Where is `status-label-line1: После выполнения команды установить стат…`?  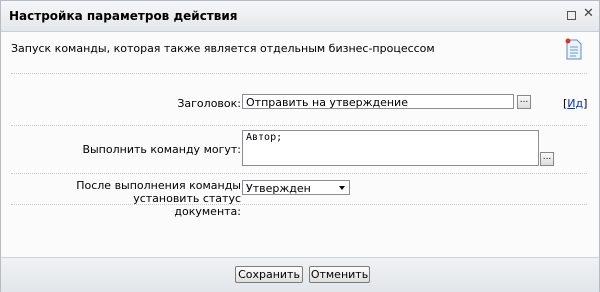 status-label-line1: После выполнения команды установить стат… is located at coordinates (158, 192).